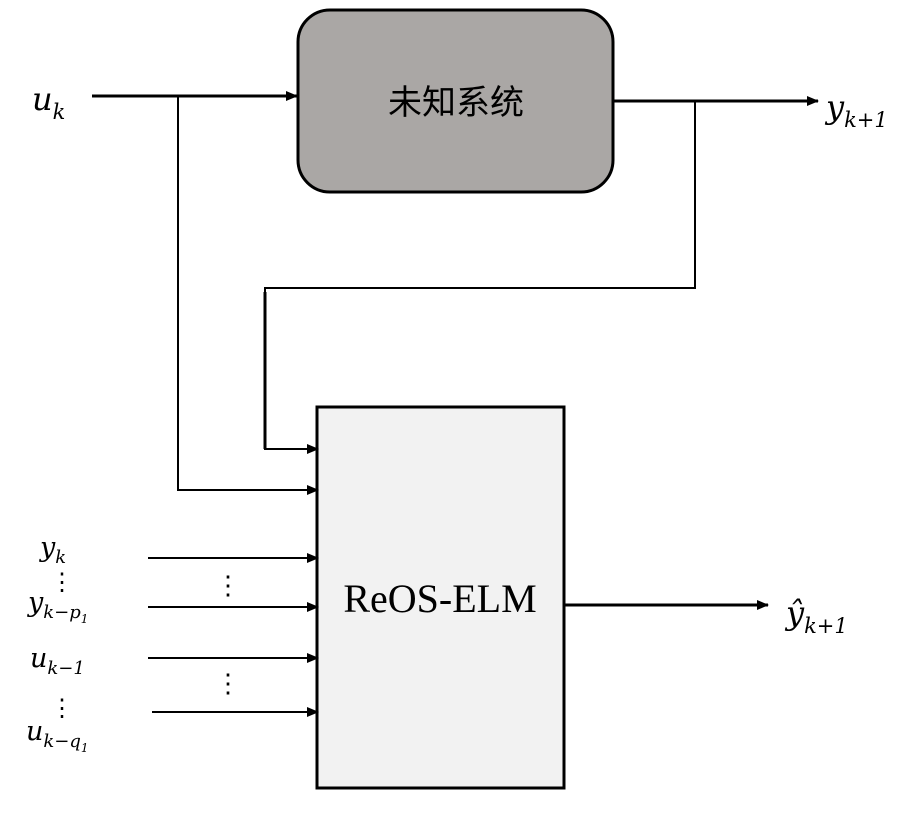 The image size is (920, 813). What do you see at coordinates (816, 616) in the screenshot?
I see `y-hat-k1-label: ŷk+1` at bounding box center [816, 616].